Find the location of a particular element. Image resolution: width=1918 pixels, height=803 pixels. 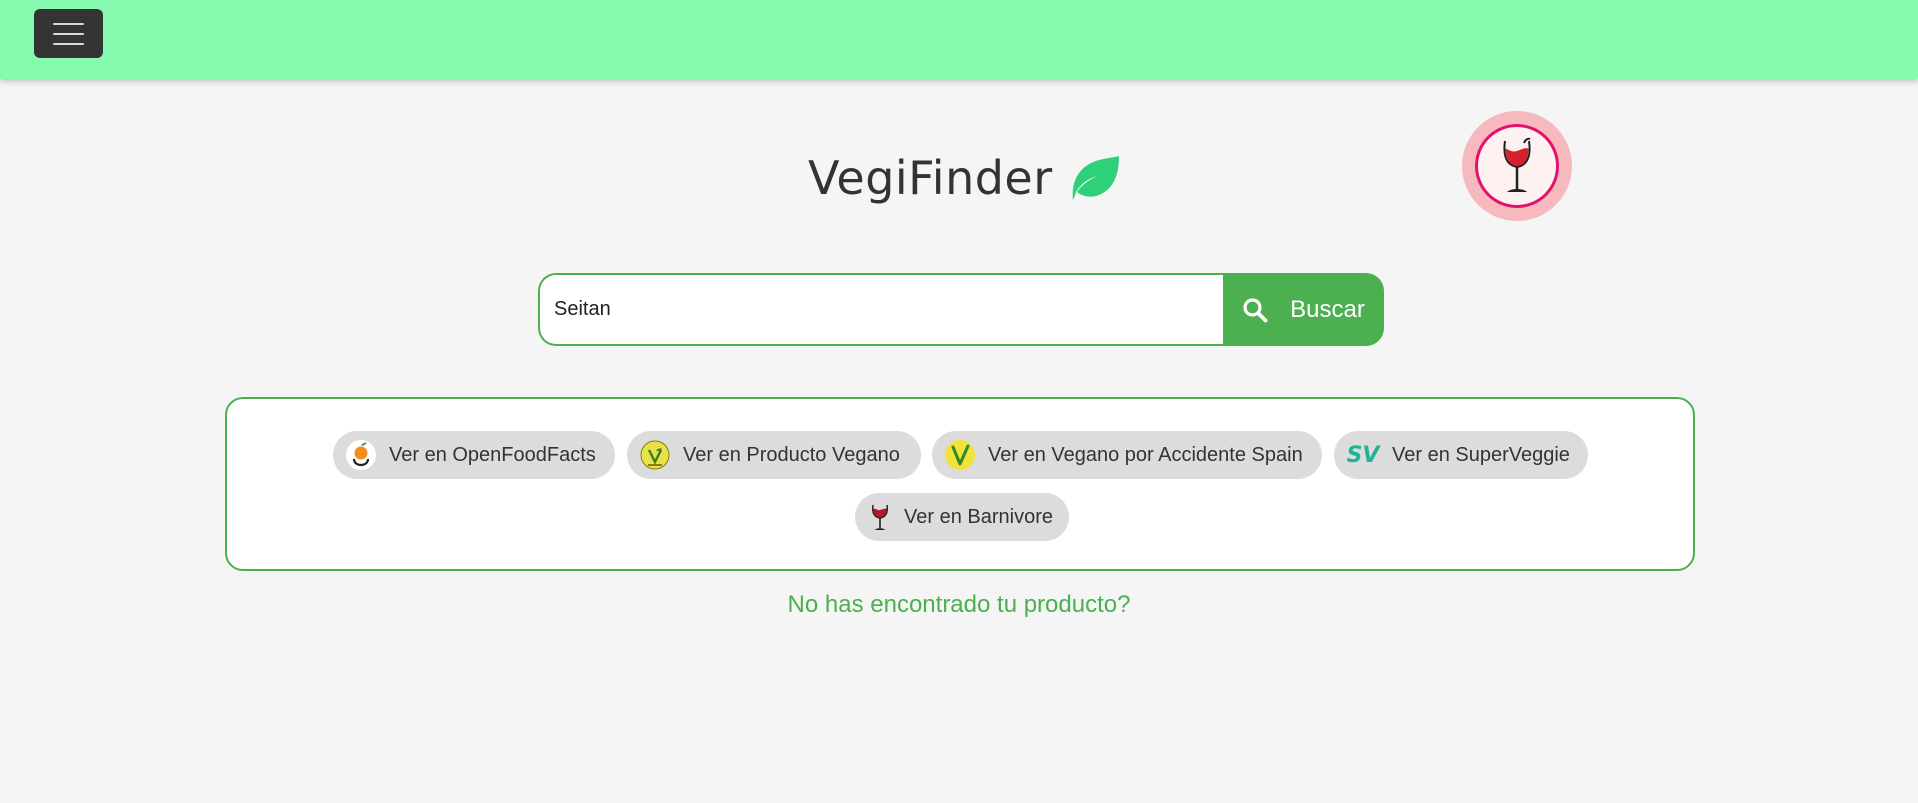

badge-inner is located at coordinates (1517, 166).